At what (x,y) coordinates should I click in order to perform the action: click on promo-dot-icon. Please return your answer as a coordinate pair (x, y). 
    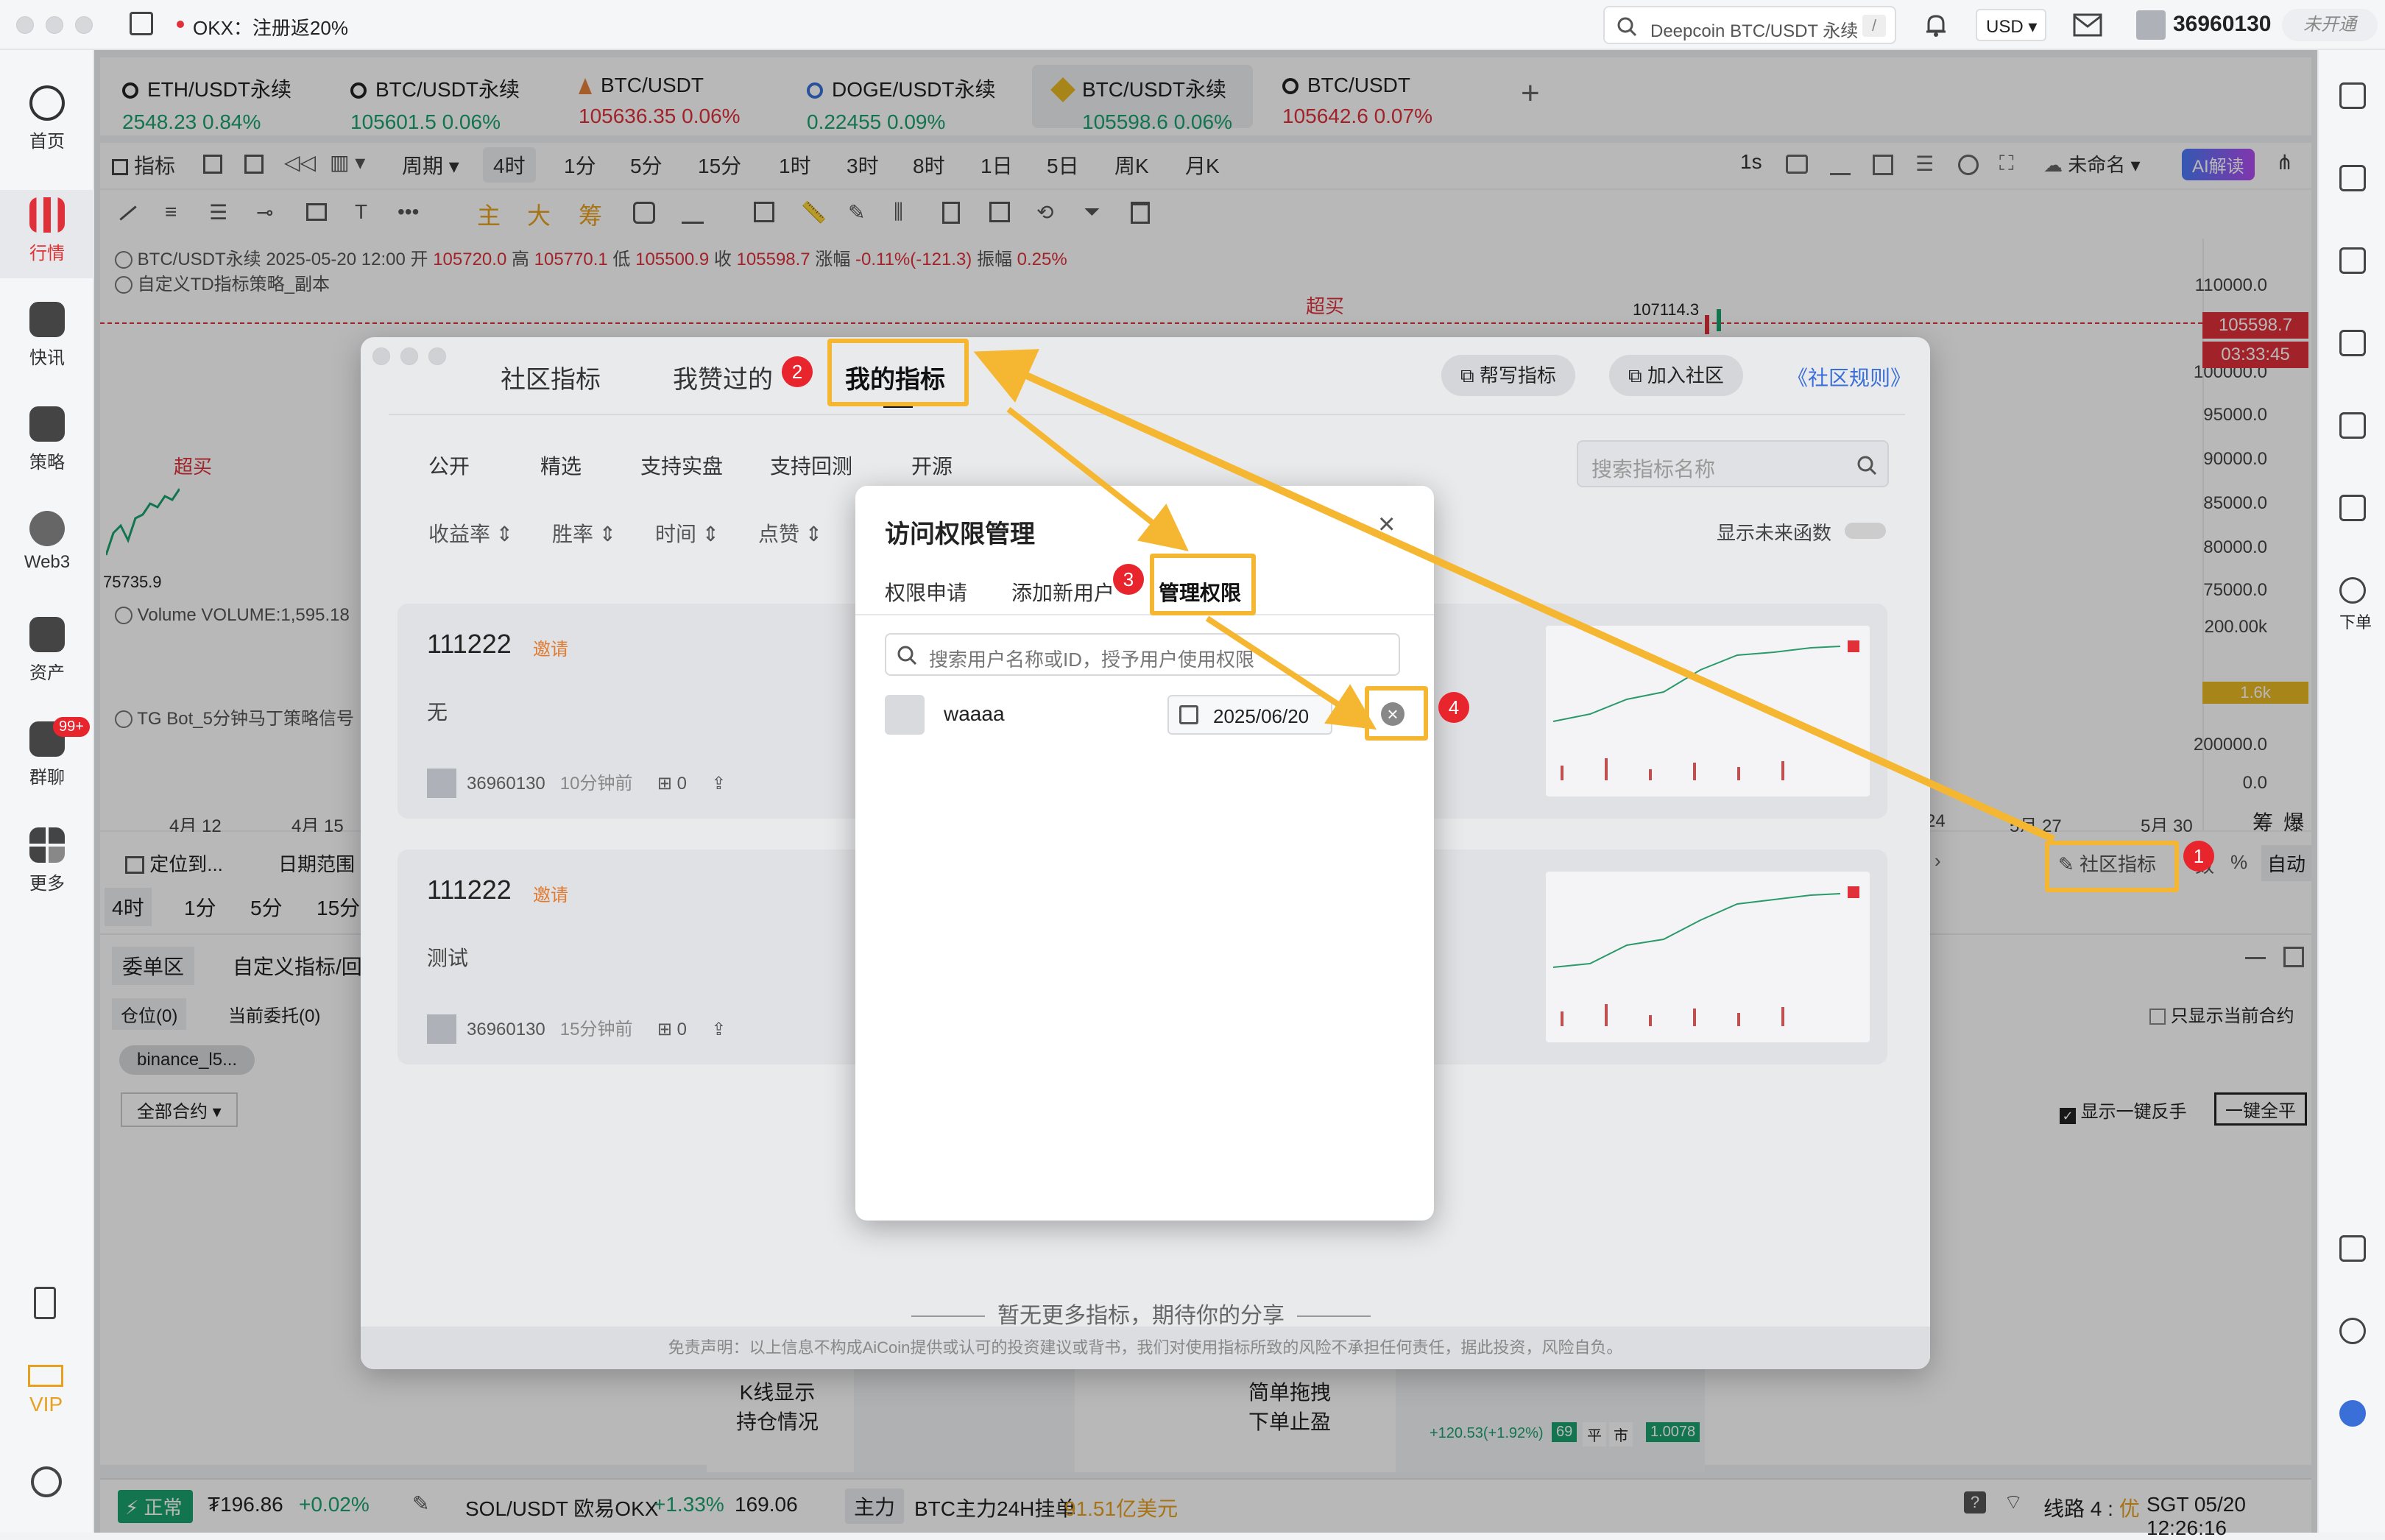
    Looking at the image, I should click on (180, 24).